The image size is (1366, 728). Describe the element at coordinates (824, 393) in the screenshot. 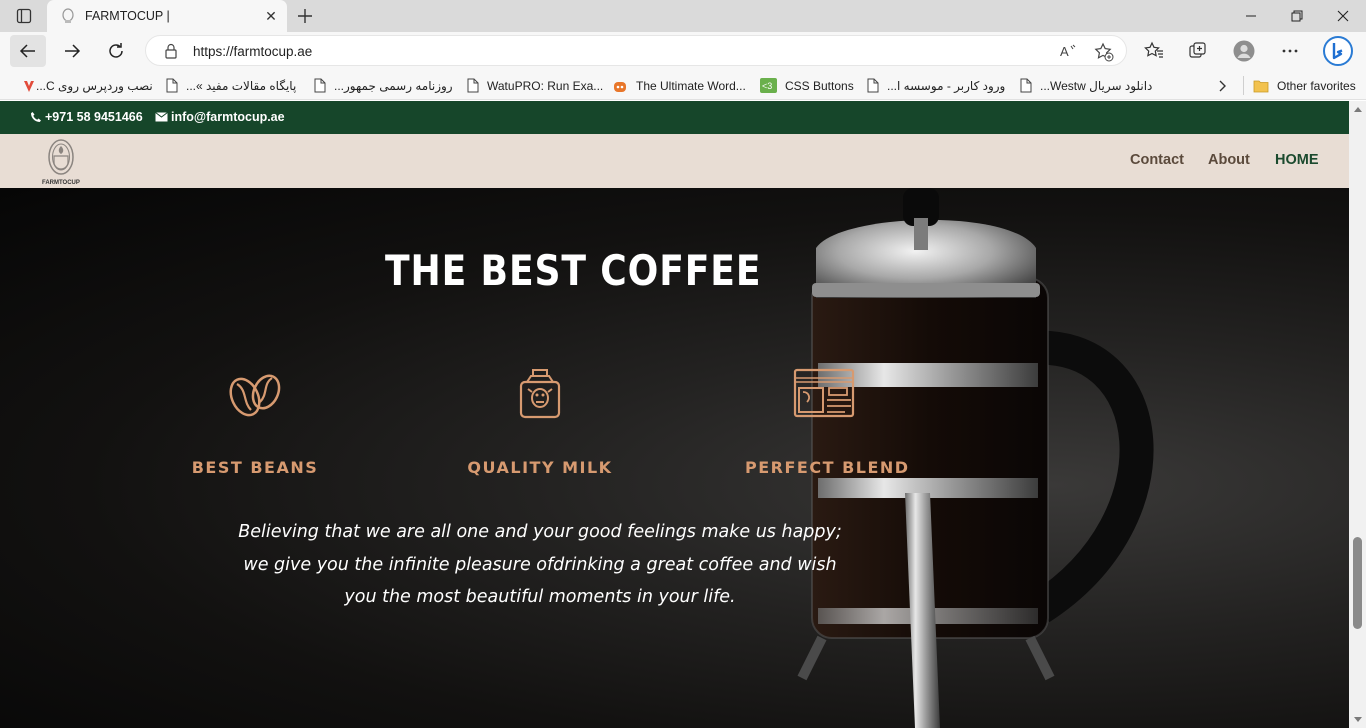

I see `coffee-machine-icon` at that location.